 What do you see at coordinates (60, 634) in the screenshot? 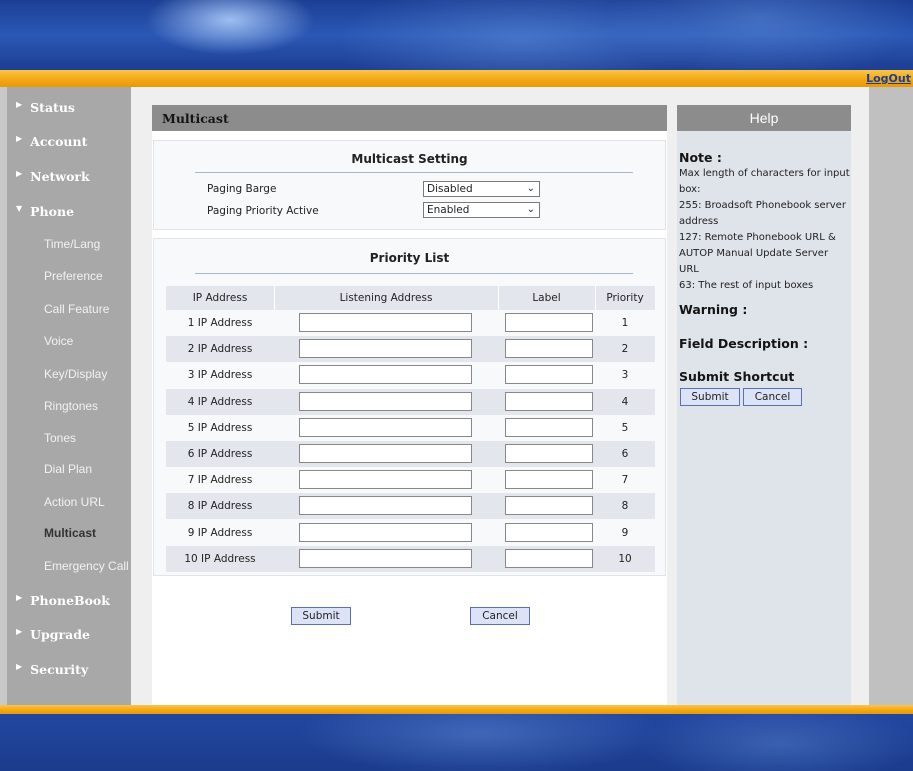
I see `nav-upgrade-label: Upgrade` at bounding box center [60, 634].